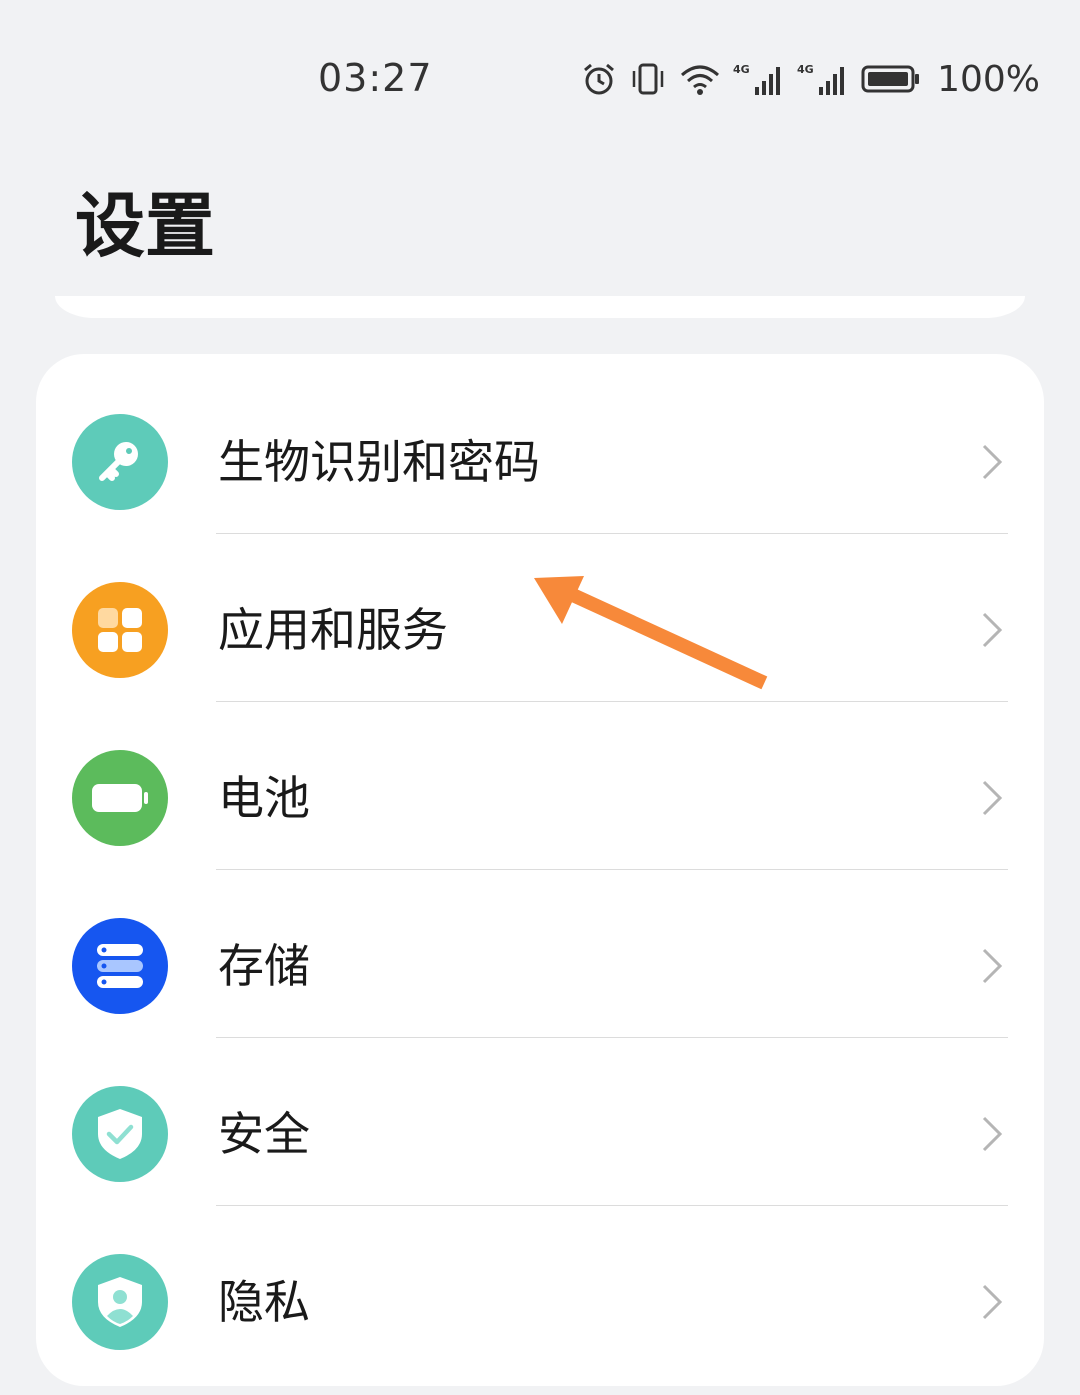  What do you see at coordinates (264, 1302) in the screenshot?
I see `settings-item-label: 隐私` at bounding box center [264, 1302].